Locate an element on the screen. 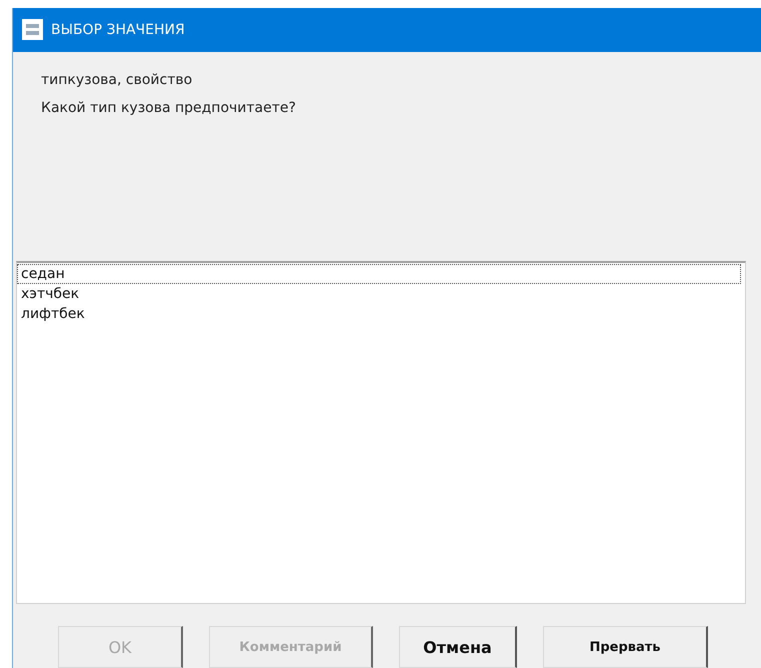 Image resolution: width=761 pixels, height=668 pixels. property-label: типкузова, свойство is located at coordinates (117, 80).